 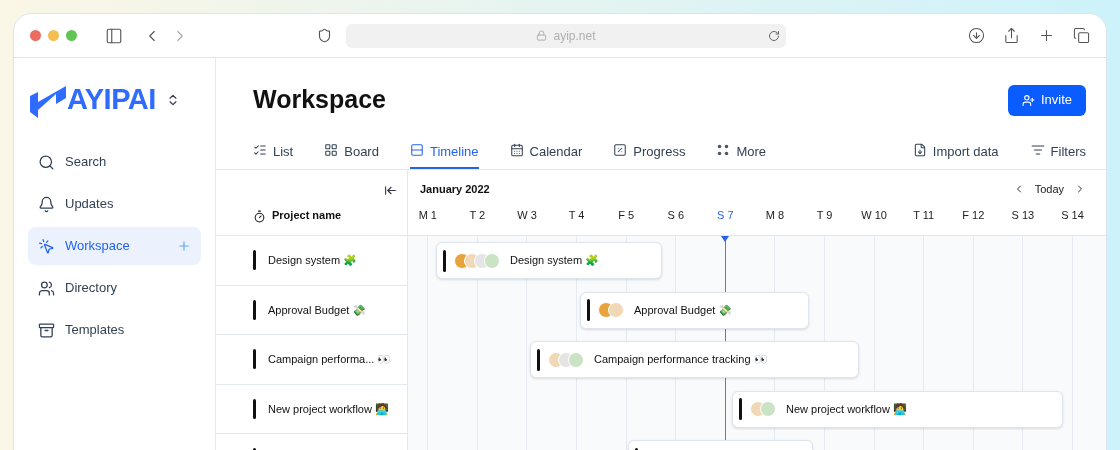 I want to click on checklist-icon, so click(x=260, y=150).